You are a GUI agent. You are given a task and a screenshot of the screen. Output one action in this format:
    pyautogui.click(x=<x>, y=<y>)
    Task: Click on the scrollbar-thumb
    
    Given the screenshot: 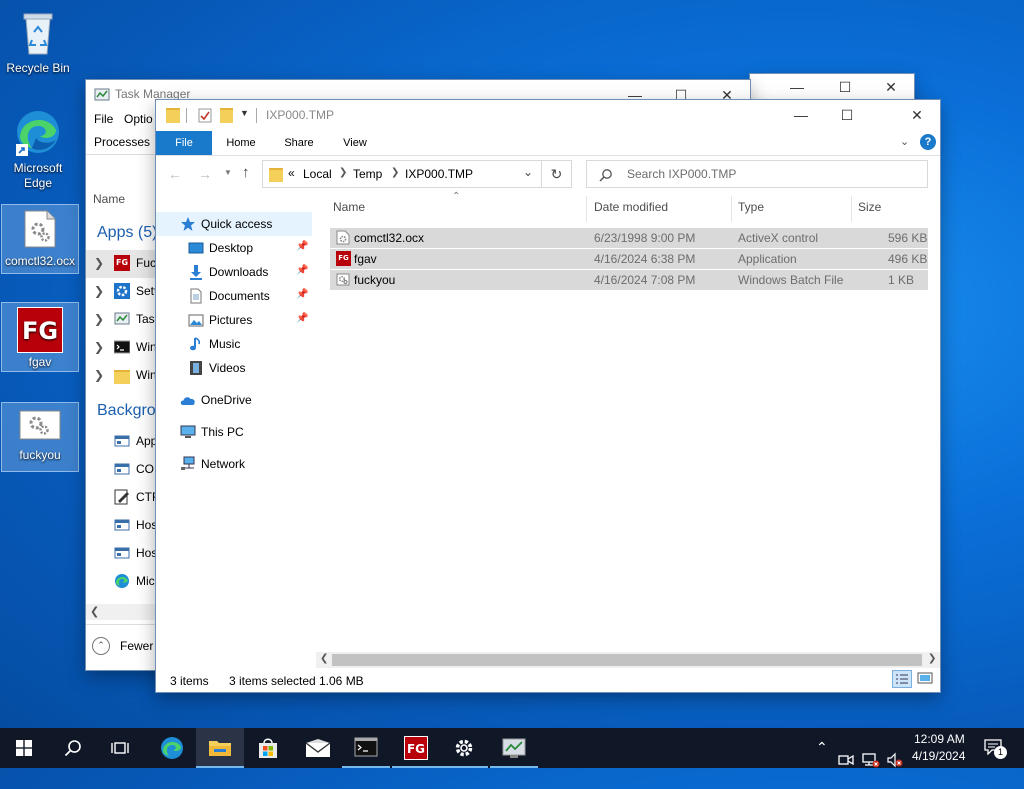 What is the action you would take?
    pyautogui.click(x=627, y=660)
    